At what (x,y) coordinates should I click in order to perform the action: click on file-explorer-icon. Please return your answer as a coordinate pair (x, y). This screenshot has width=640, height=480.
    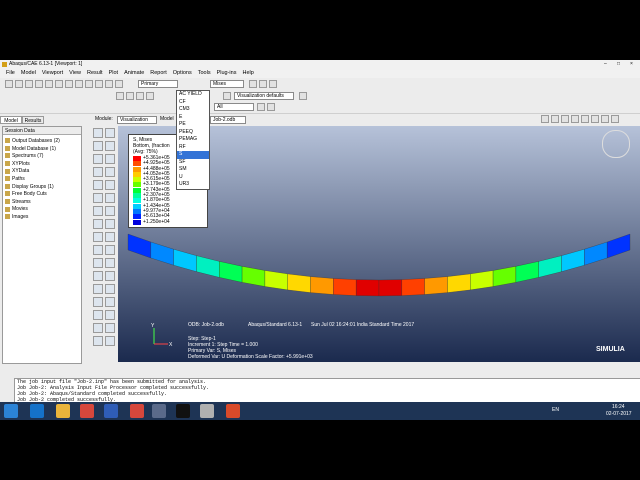
    Looking at the image, I should click on (63, 411).